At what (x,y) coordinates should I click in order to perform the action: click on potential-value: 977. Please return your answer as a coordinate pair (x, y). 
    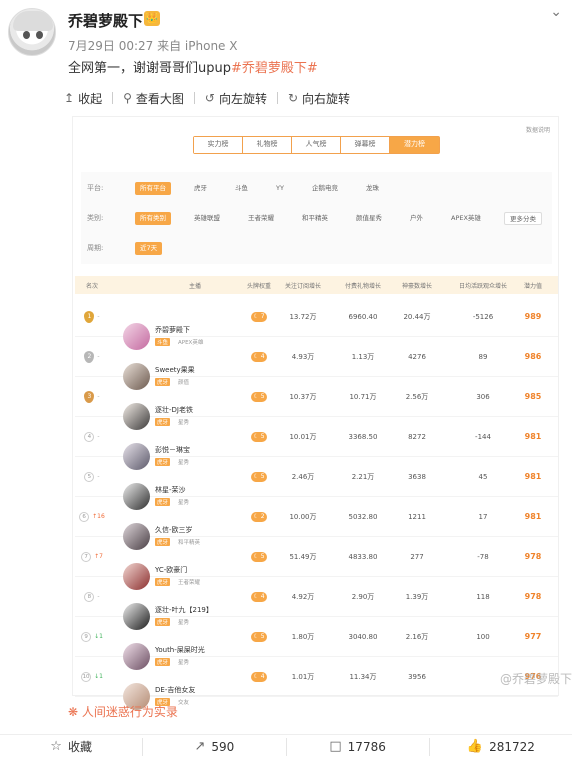
    Looking at the image, I should click on (533, 636).